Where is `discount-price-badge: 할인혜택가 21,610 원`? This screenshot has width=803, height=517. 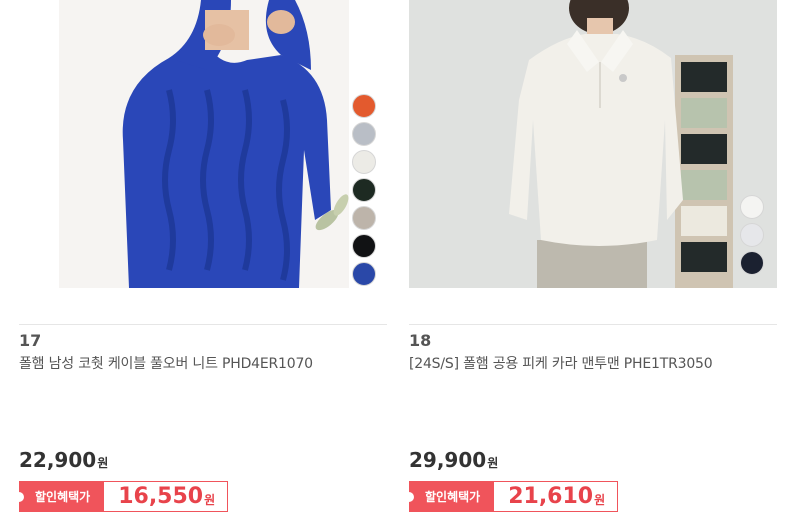
discount-price-badge: 할인혜택가 21,610 원 is located at coordinates (511, 496).